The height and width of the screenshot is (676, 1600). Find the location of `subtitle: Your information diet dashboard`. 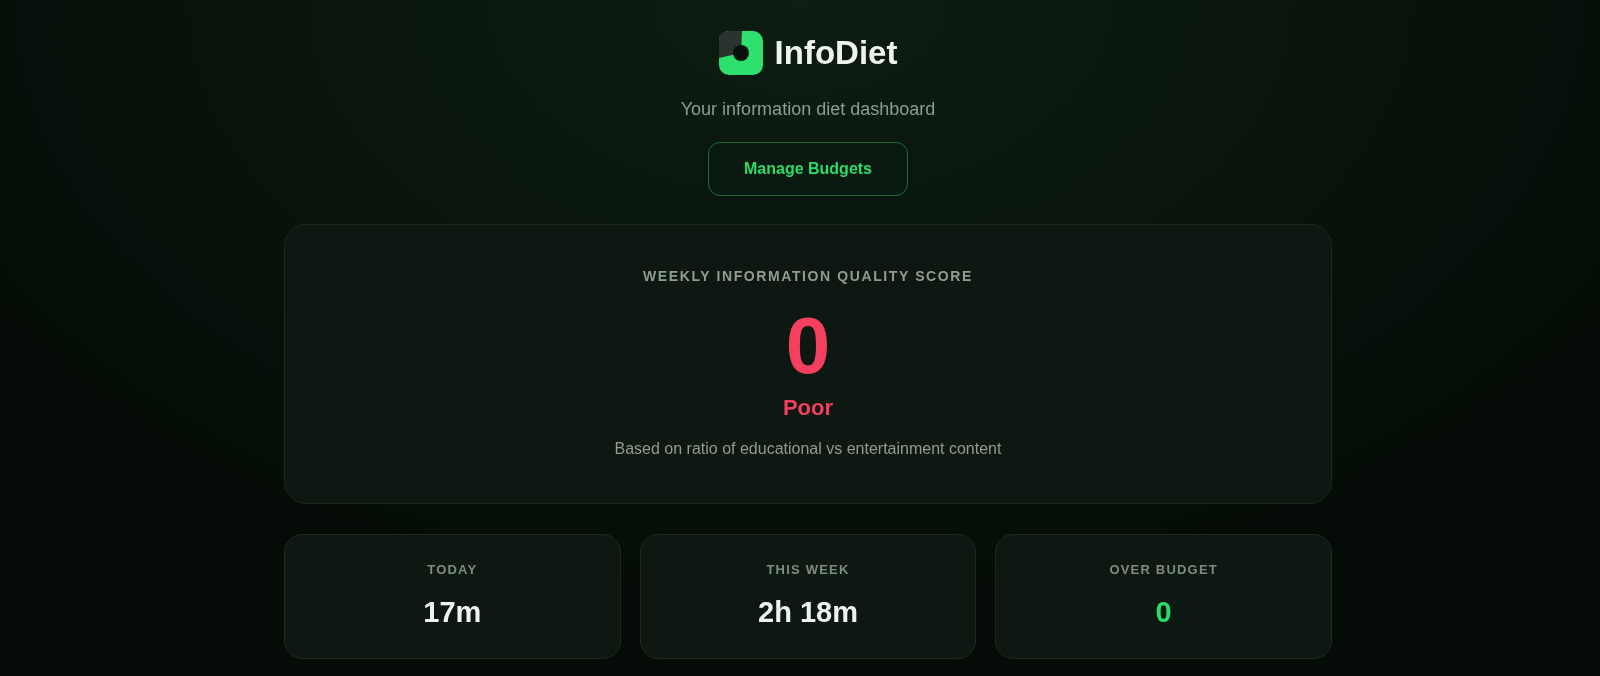

subtitle: Your information diet dashboard is located at coordinates (808, 109).